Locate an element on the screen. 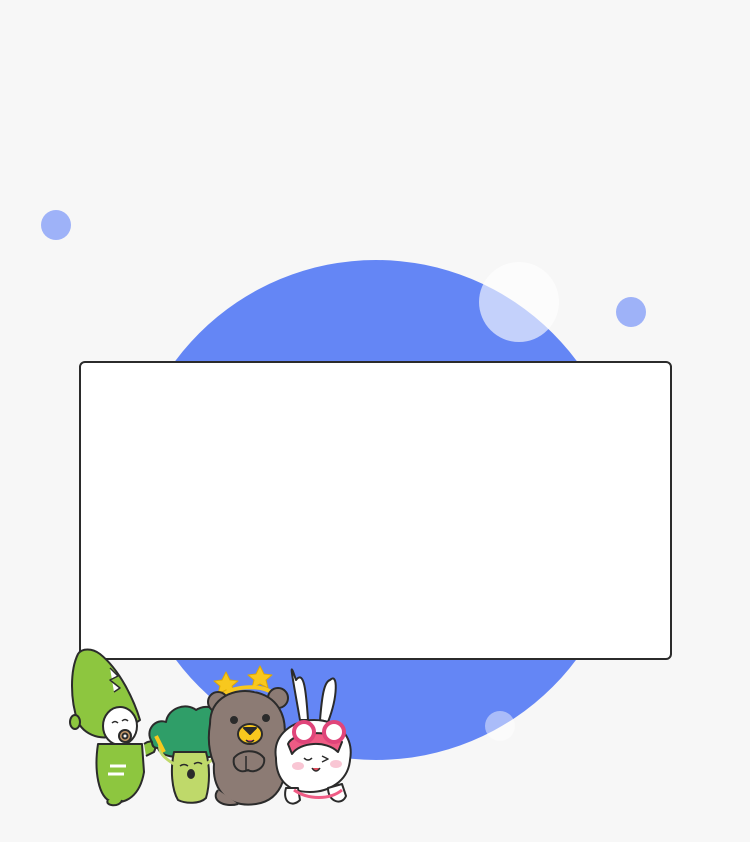 This screenshot has width=750, height=842. decorative-dot-left is located at coordinates (56, 225).